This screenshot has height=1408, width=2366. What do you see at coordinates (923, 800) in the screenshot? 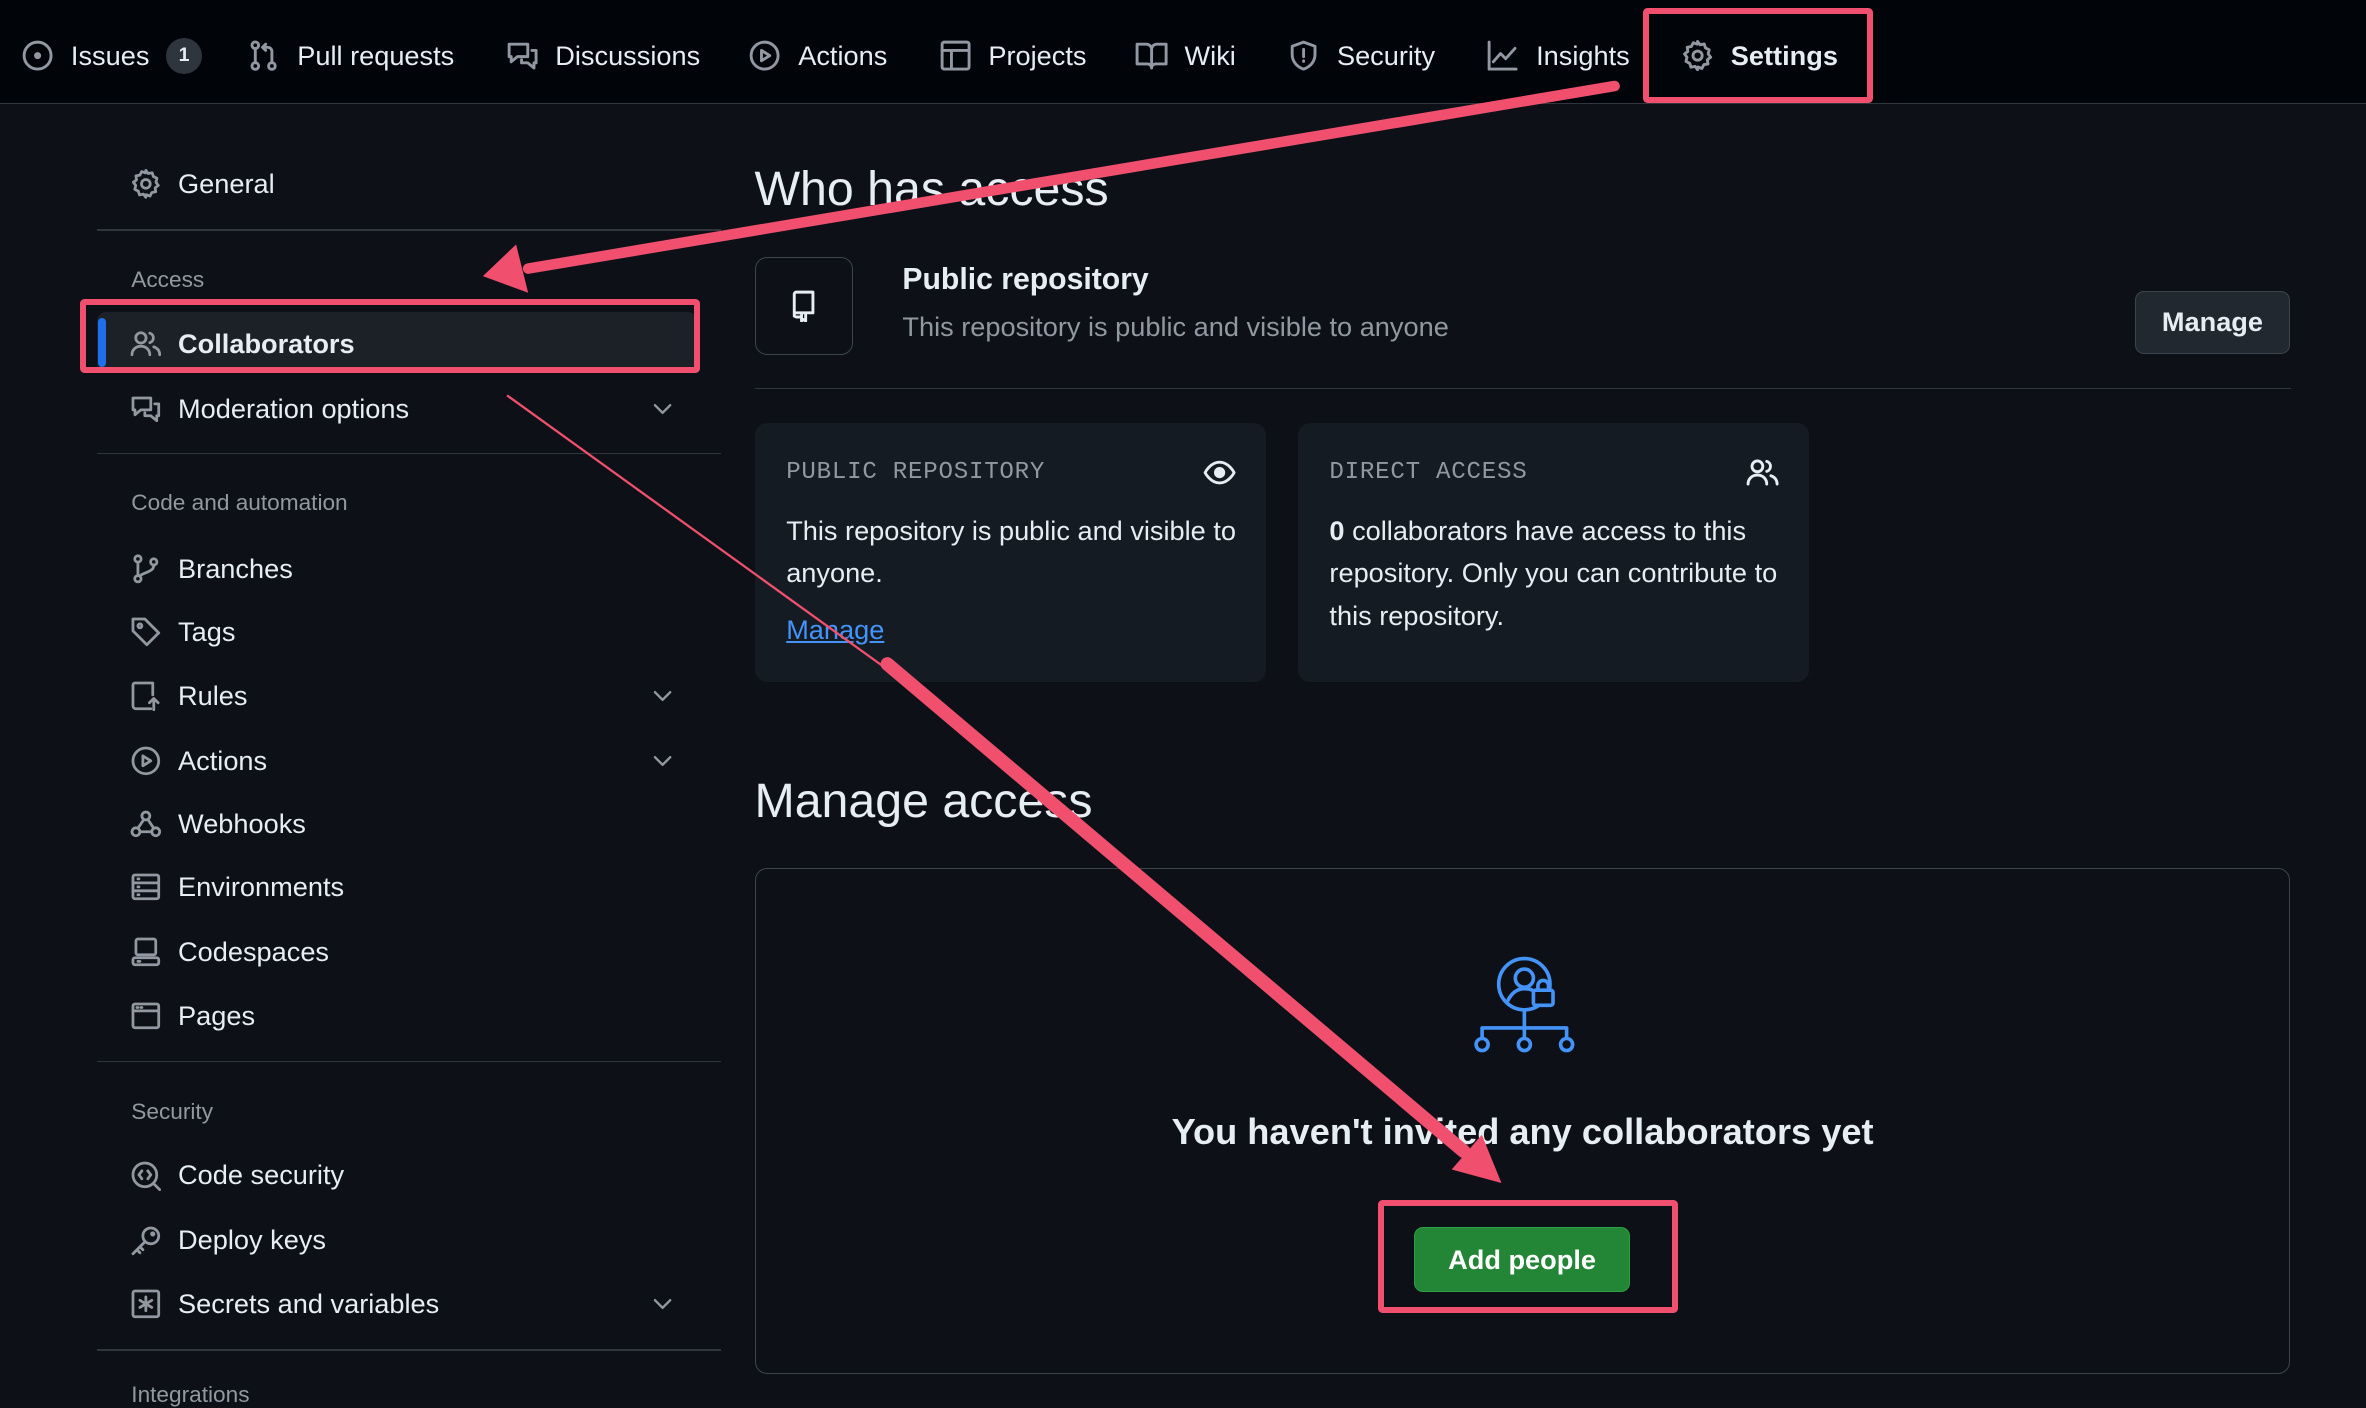
I see `manage-access-title: Manage access` at bounding box center [923, 800].